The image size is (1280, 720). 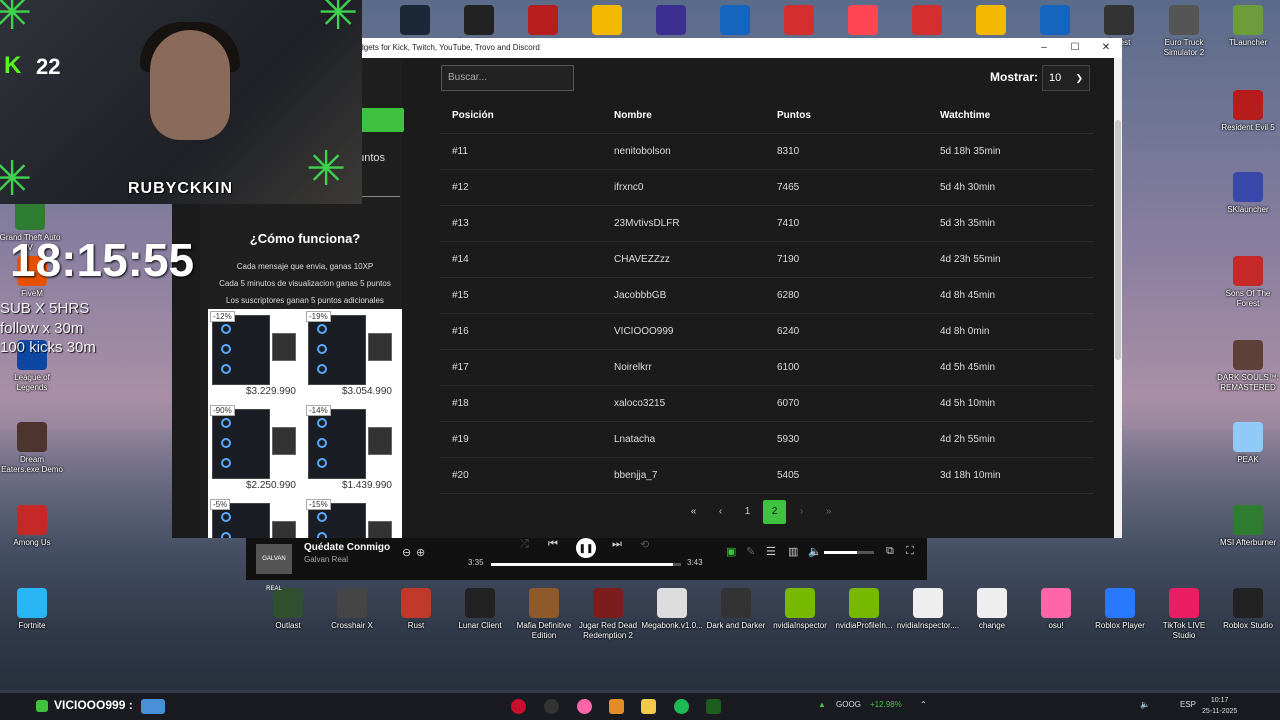 I want to click on desktop-shortcut: osu!, so click(x=1056, y=609).